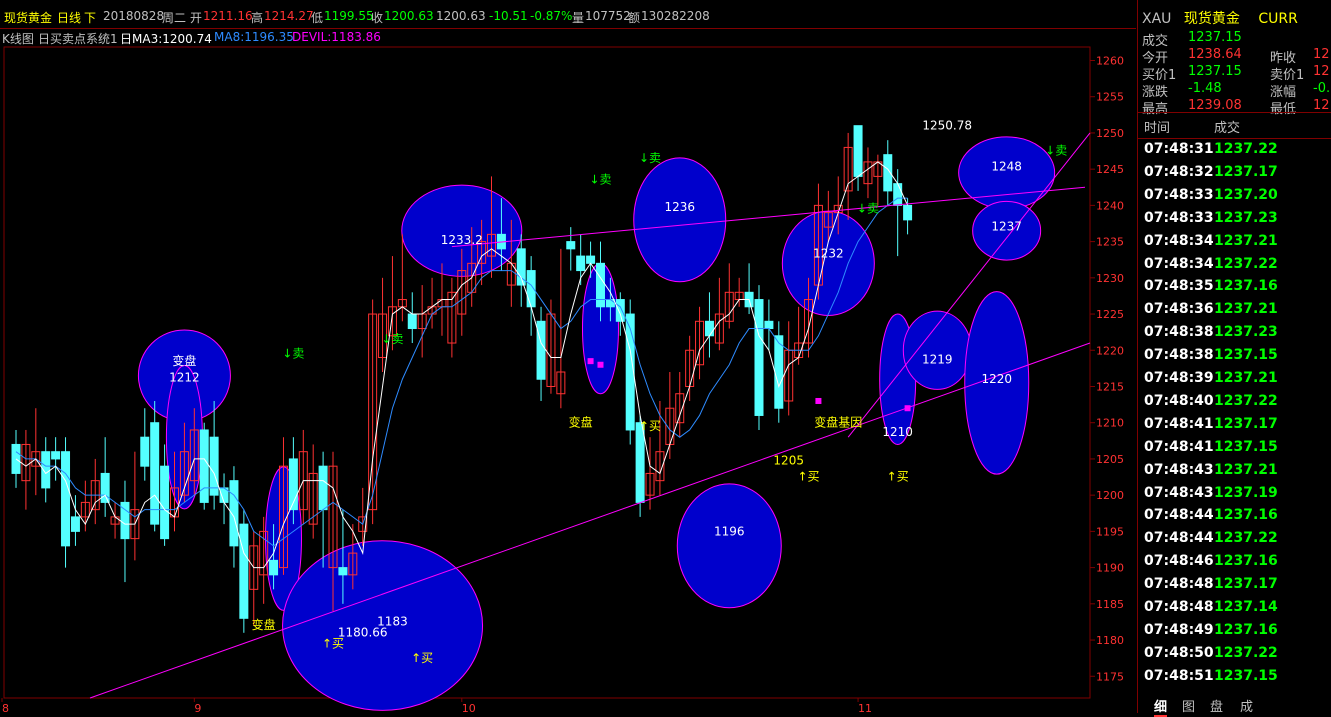  What do you see at coordinates (1234, 518) in the screenshot?
I see `tick-row: 07:48:44 1237.16` at bounding box center [1234, 518].